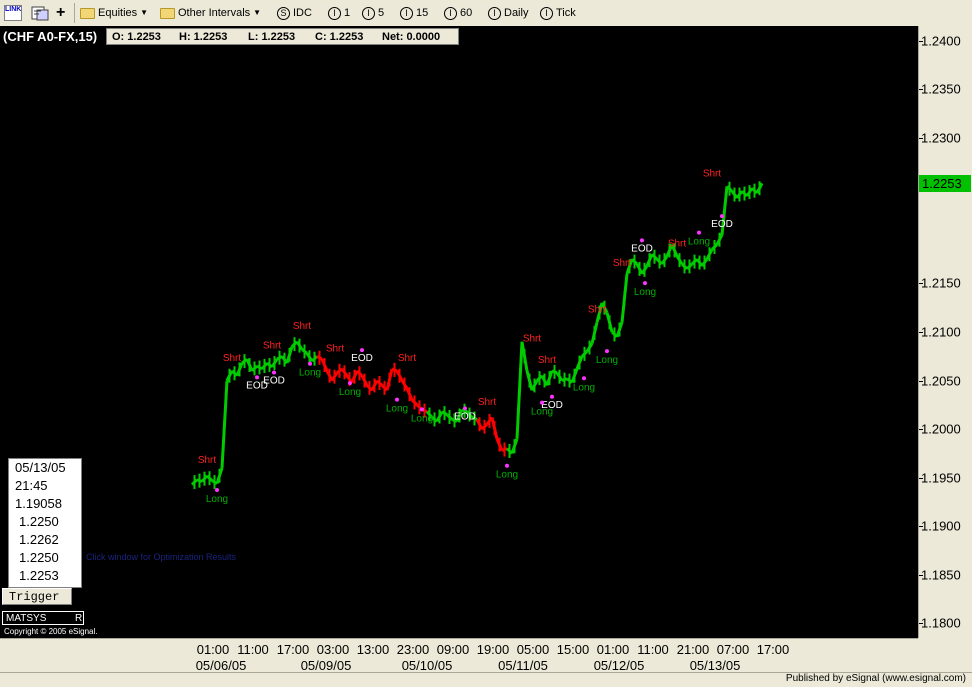 This screenshot has height=687, width=972. What do you see at coordinates (214, 13) in the screenshot?
I see `other-intervals-label: Other Intervals` at bounding box center [214, 13].